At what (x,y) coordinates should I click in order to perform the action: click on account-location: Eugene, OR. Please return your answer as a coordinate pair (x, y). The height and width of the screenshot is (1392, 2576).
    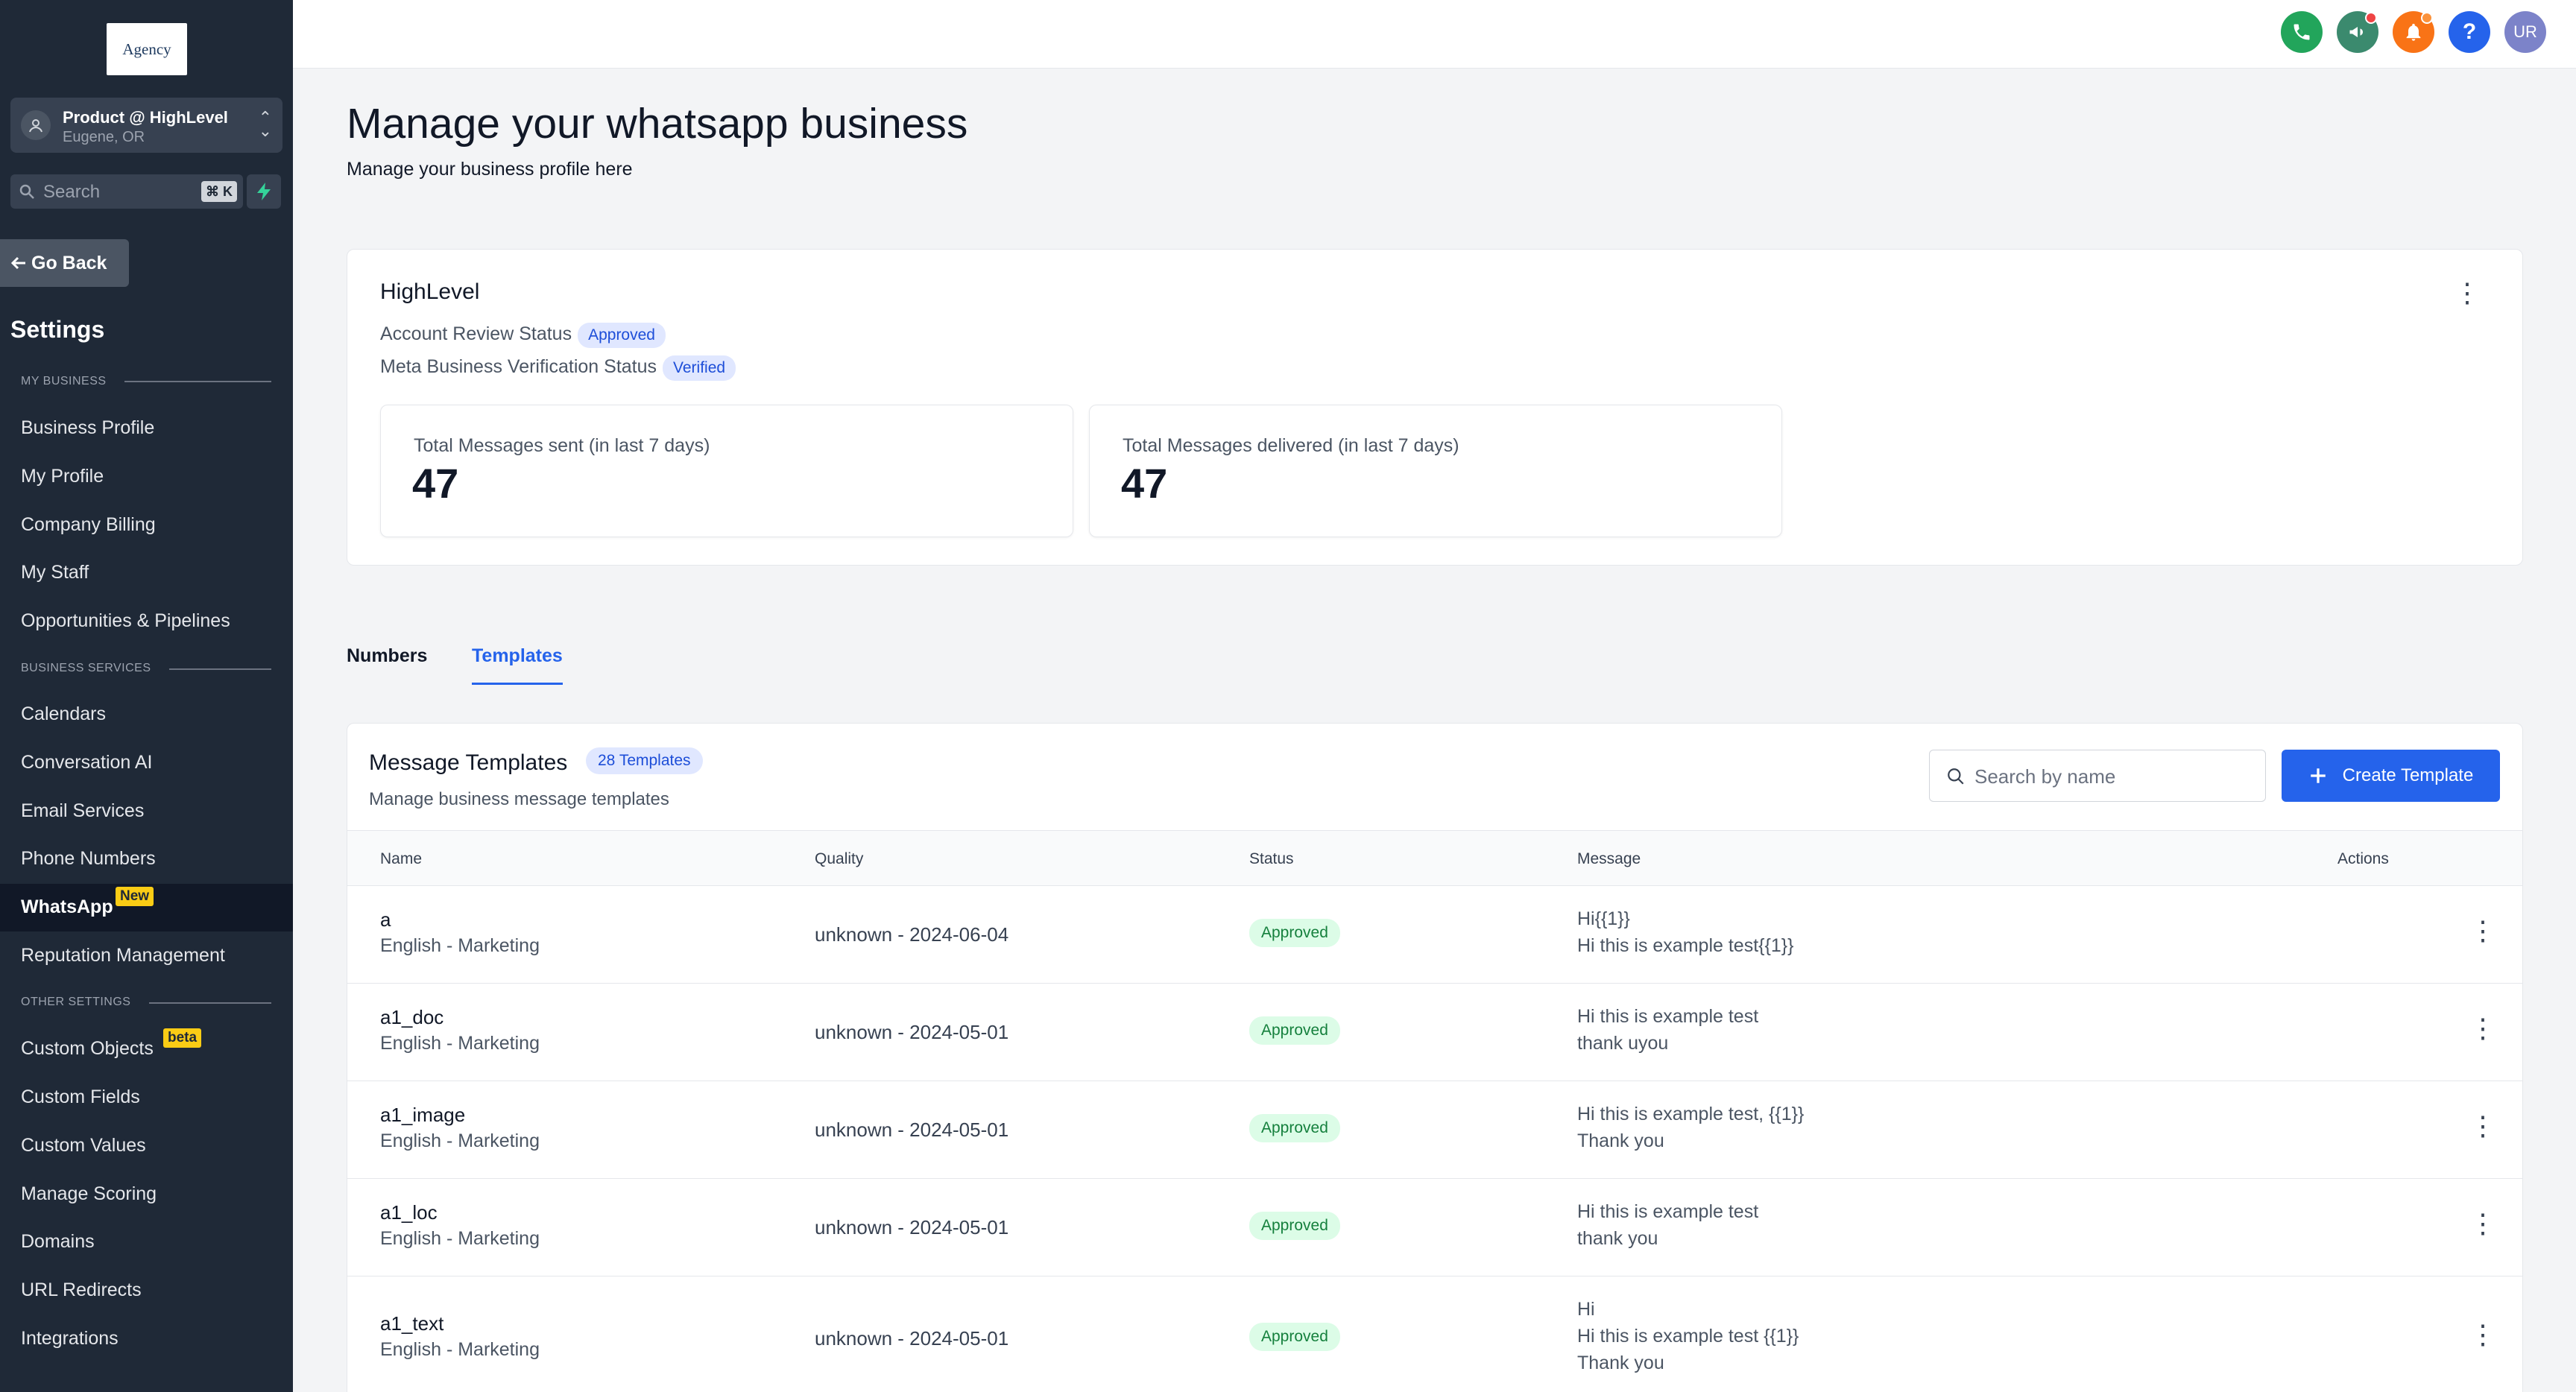
    Looking at the image, I should click on (104, 137).